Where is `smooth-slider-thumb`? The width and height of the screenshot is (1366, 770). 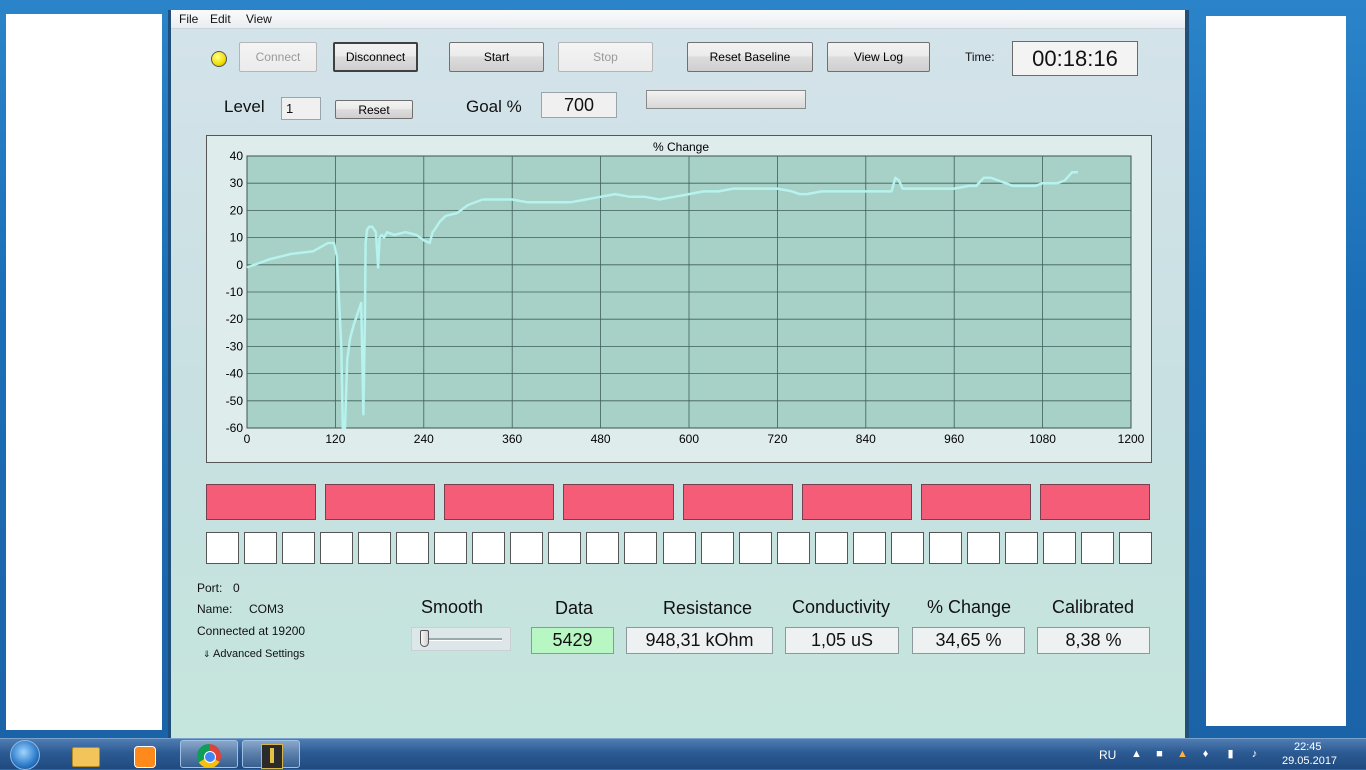
smooth-slider-thumb is located at coordinates (424, 638).